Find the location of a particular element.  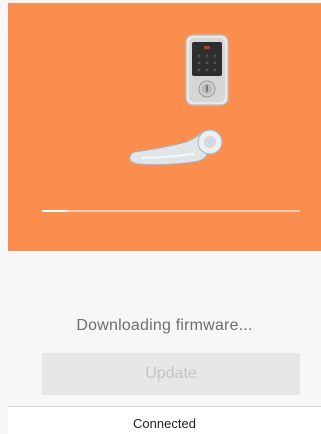

keypad-lock-icon is located at coordinates (207, 70).